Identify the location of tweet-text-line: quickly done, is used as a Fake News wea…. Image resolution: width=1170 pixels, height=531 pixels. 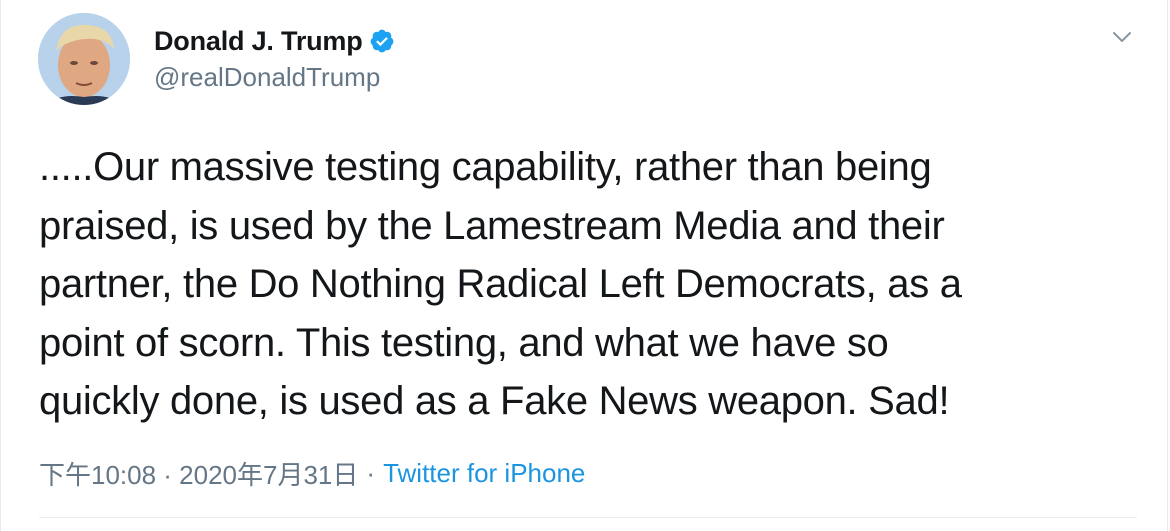
(494, 401).